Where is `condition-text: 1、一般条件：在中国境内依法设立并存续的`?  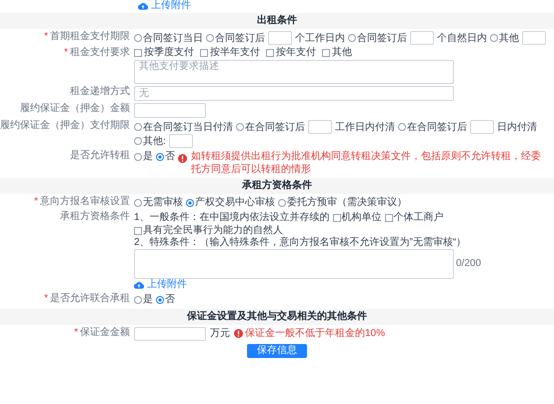
condition-text: 1、一般条件：在中国境内依法设立并存续的 is located at coordinates (232, 218).